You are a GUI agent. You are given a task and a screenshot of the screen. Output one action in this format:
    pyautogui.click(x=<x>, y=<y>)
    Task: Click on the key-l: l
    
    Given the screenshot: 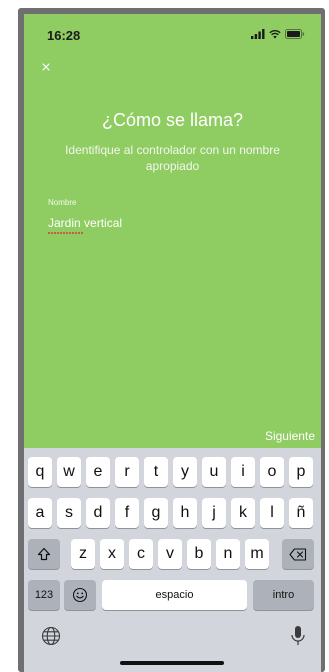 What is the action you would take?
    pyautogui.click(x=272, y=513)
    